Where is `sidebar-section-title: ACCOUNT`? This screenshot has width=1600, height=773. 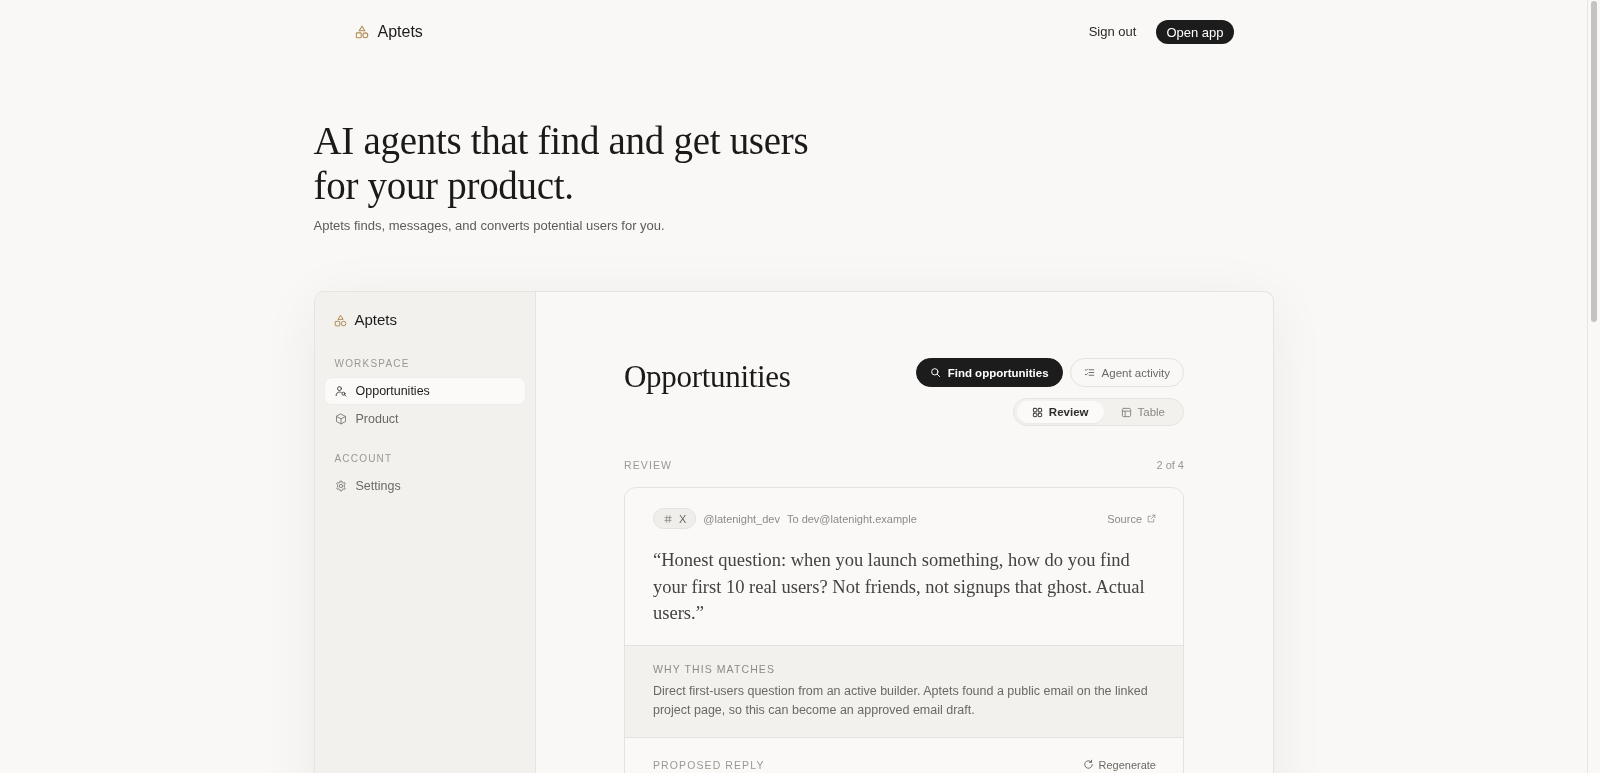 sidebar-section-title: ACCOUNT is located at coordinates (363, 459).